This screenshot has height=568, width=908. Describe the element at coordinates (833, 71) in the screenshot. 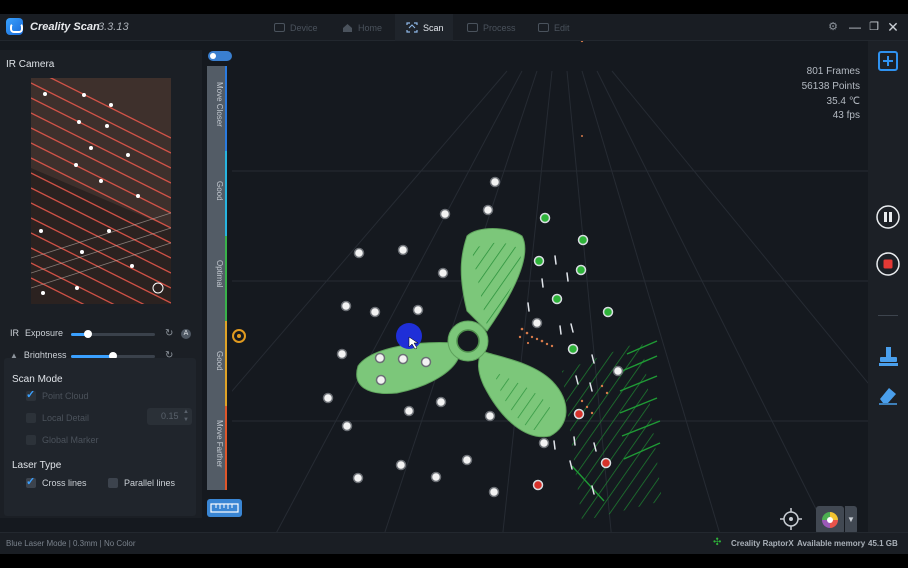

I see `frames-count: 801 Frames` at that location.